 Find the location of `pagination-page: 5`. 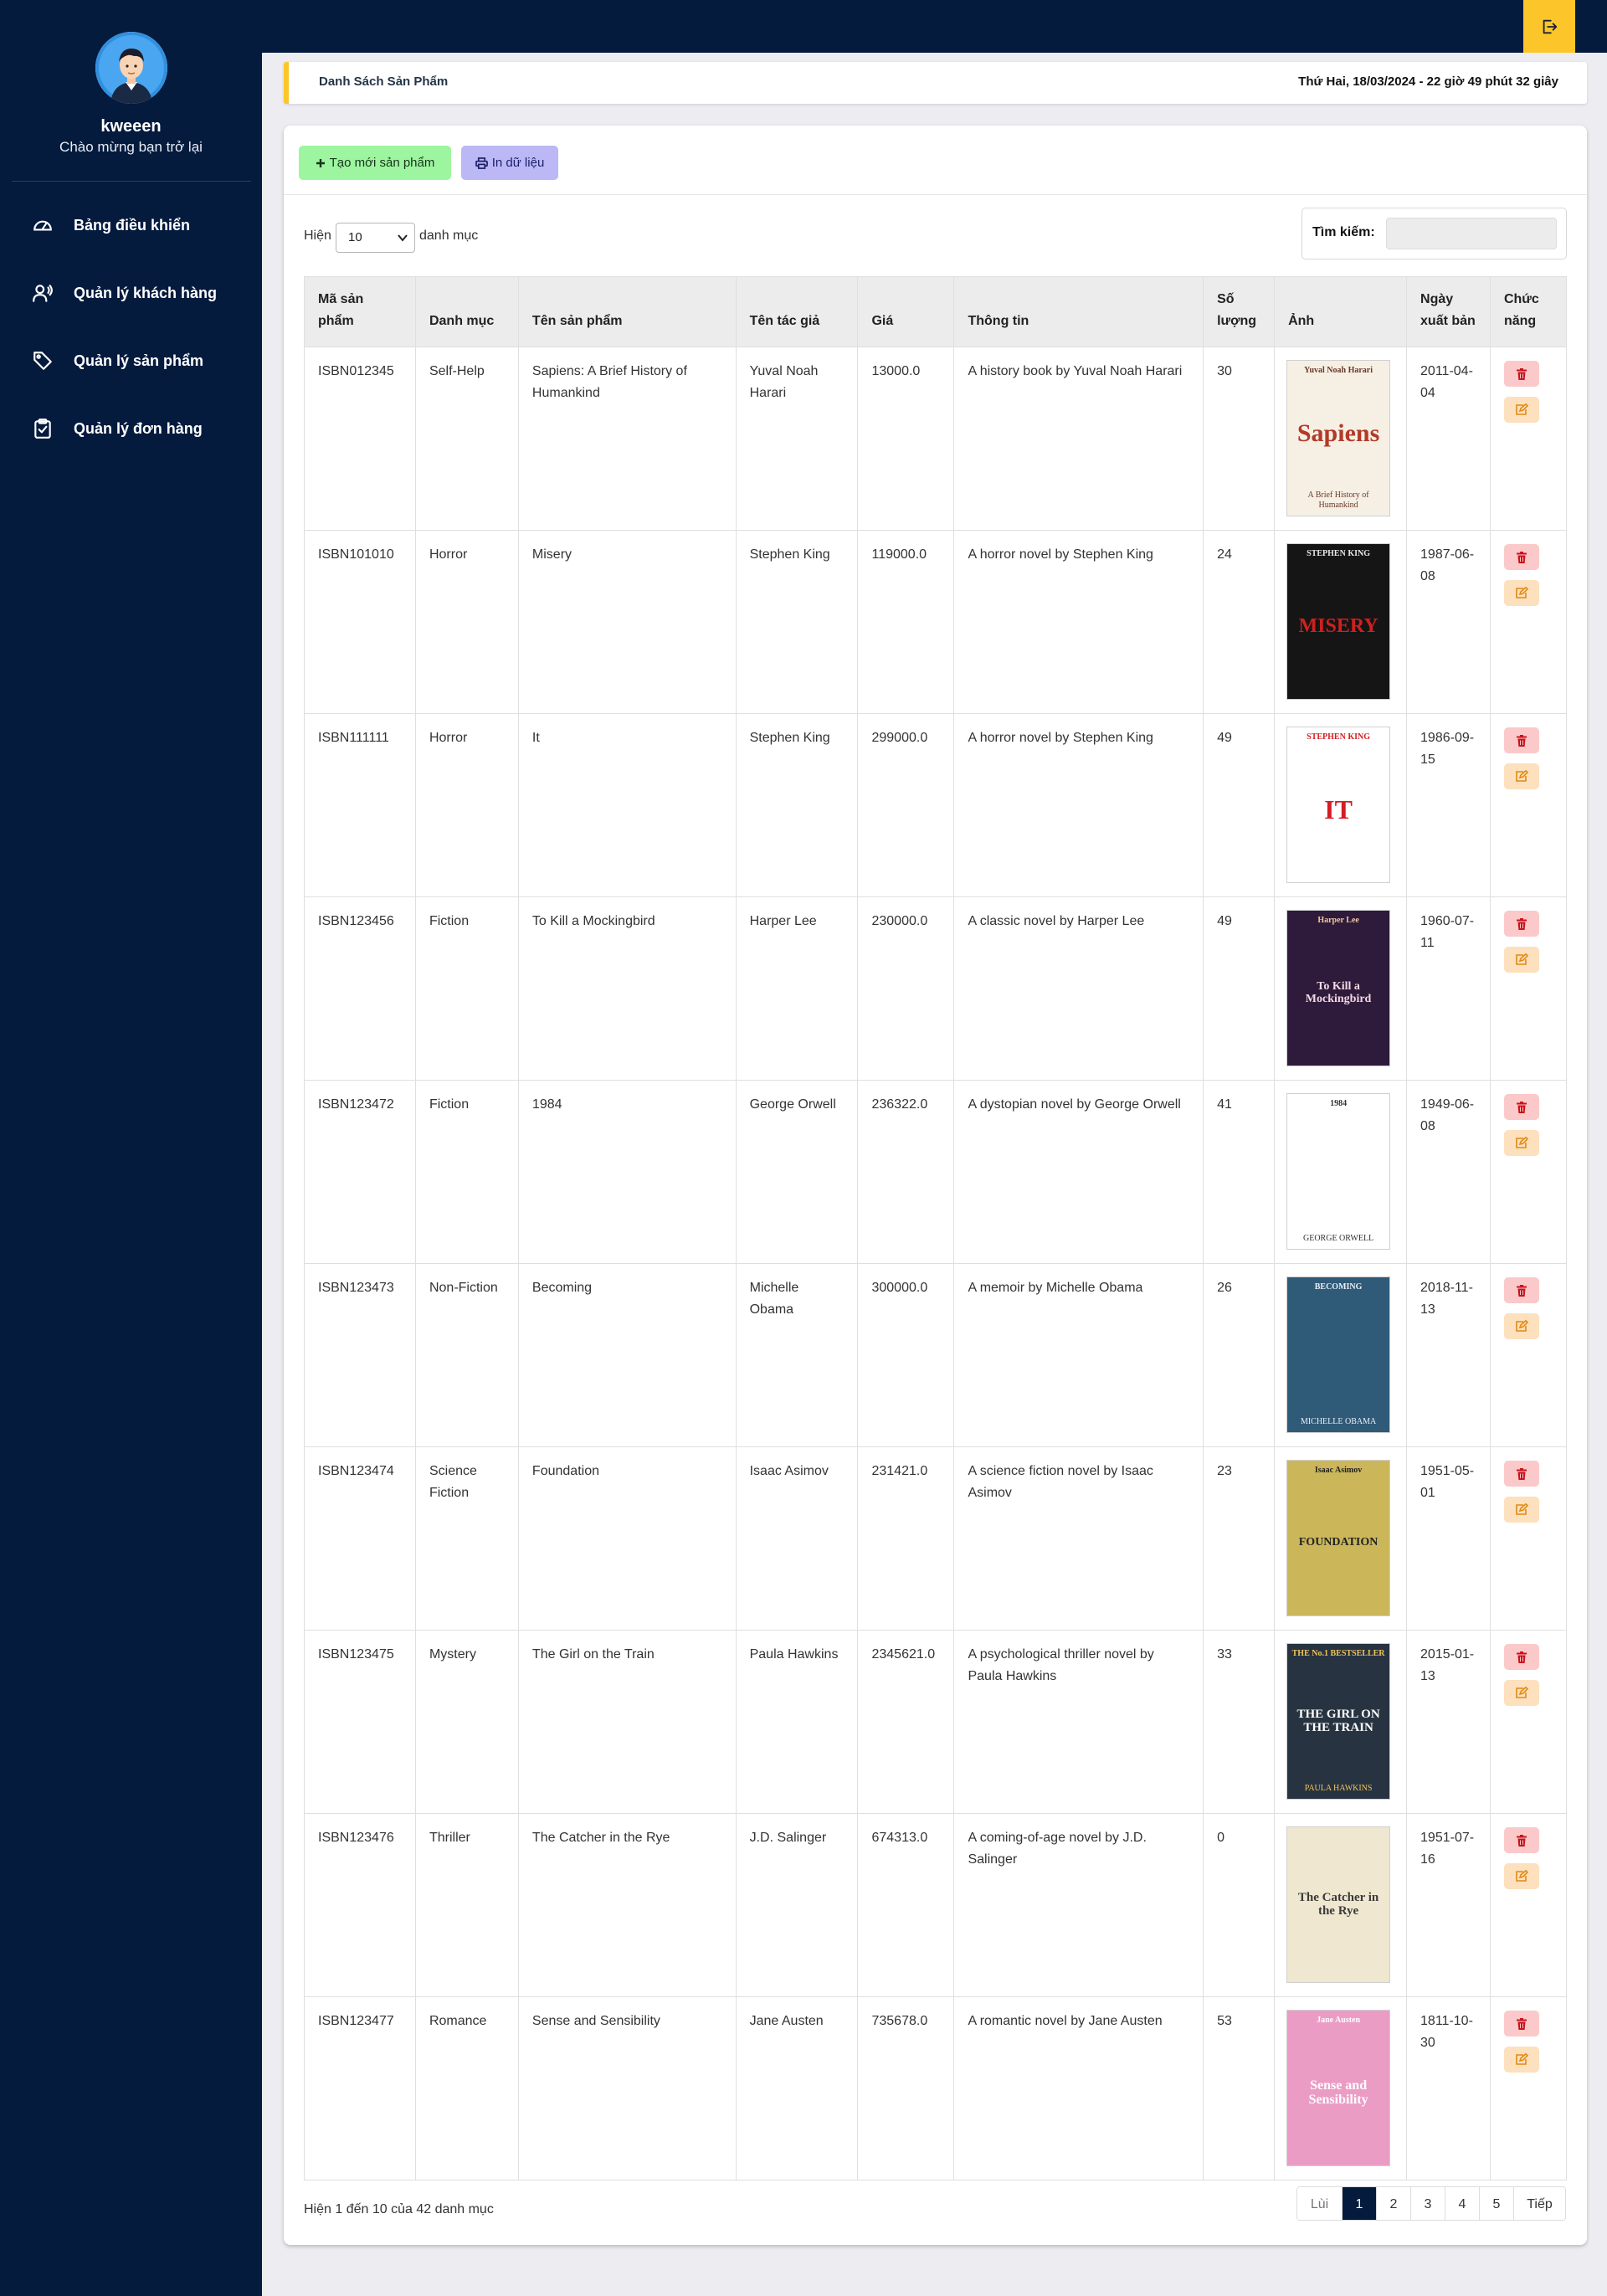

pagination-page: 5 is located at coordinates (1497, 2203).